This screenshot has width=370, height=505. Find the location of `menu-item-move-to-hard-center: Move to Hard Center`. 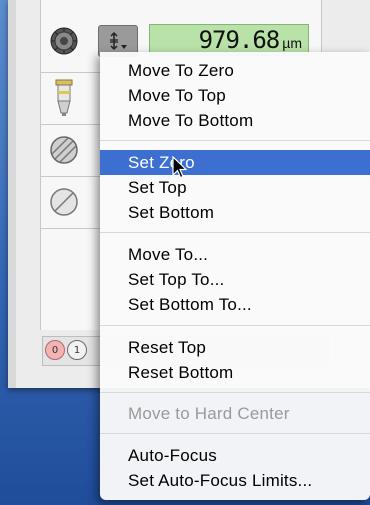

menu-item-move-to-hard-center: Move to Hard Center is located at coordinates (209, 413).